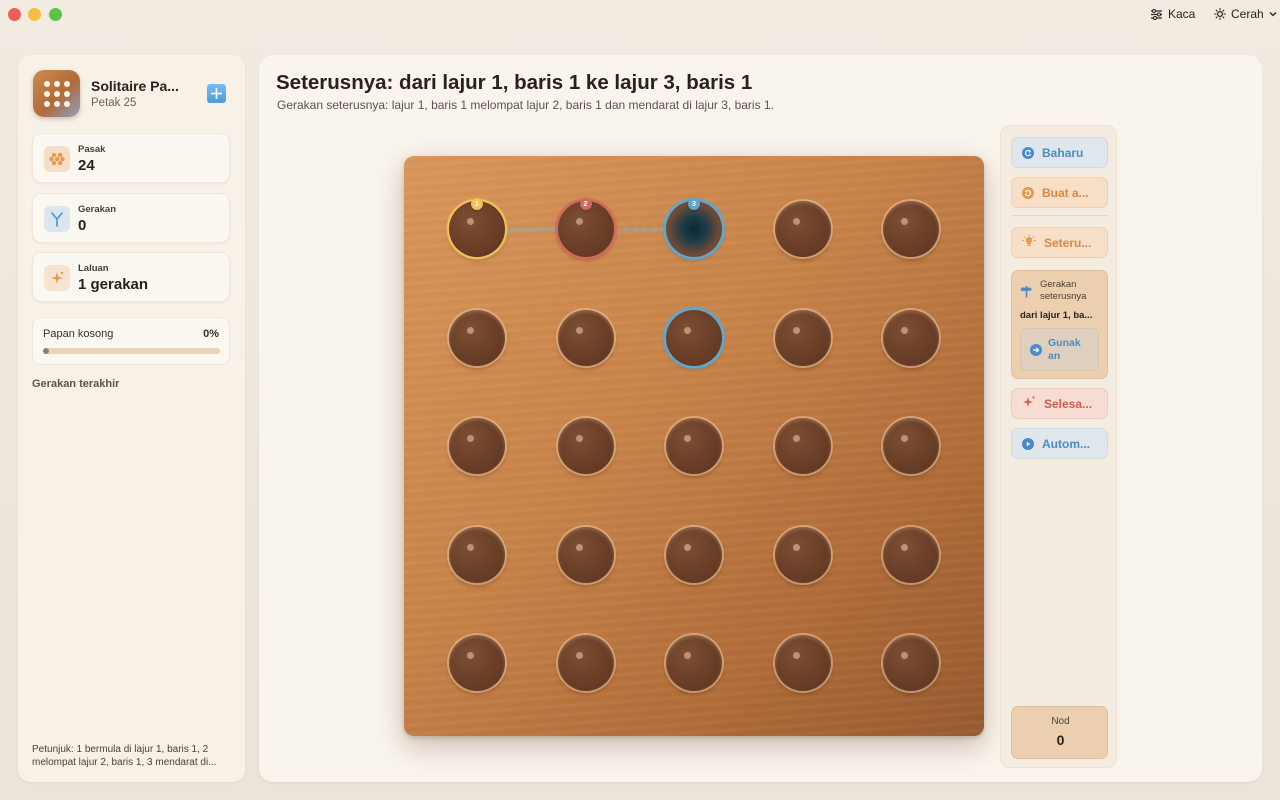 The width and height of the screenshot is (1280, 800). Describe the element at coordinates (1026, 294) in the screenshot. I see `signpost-icon` at that location.